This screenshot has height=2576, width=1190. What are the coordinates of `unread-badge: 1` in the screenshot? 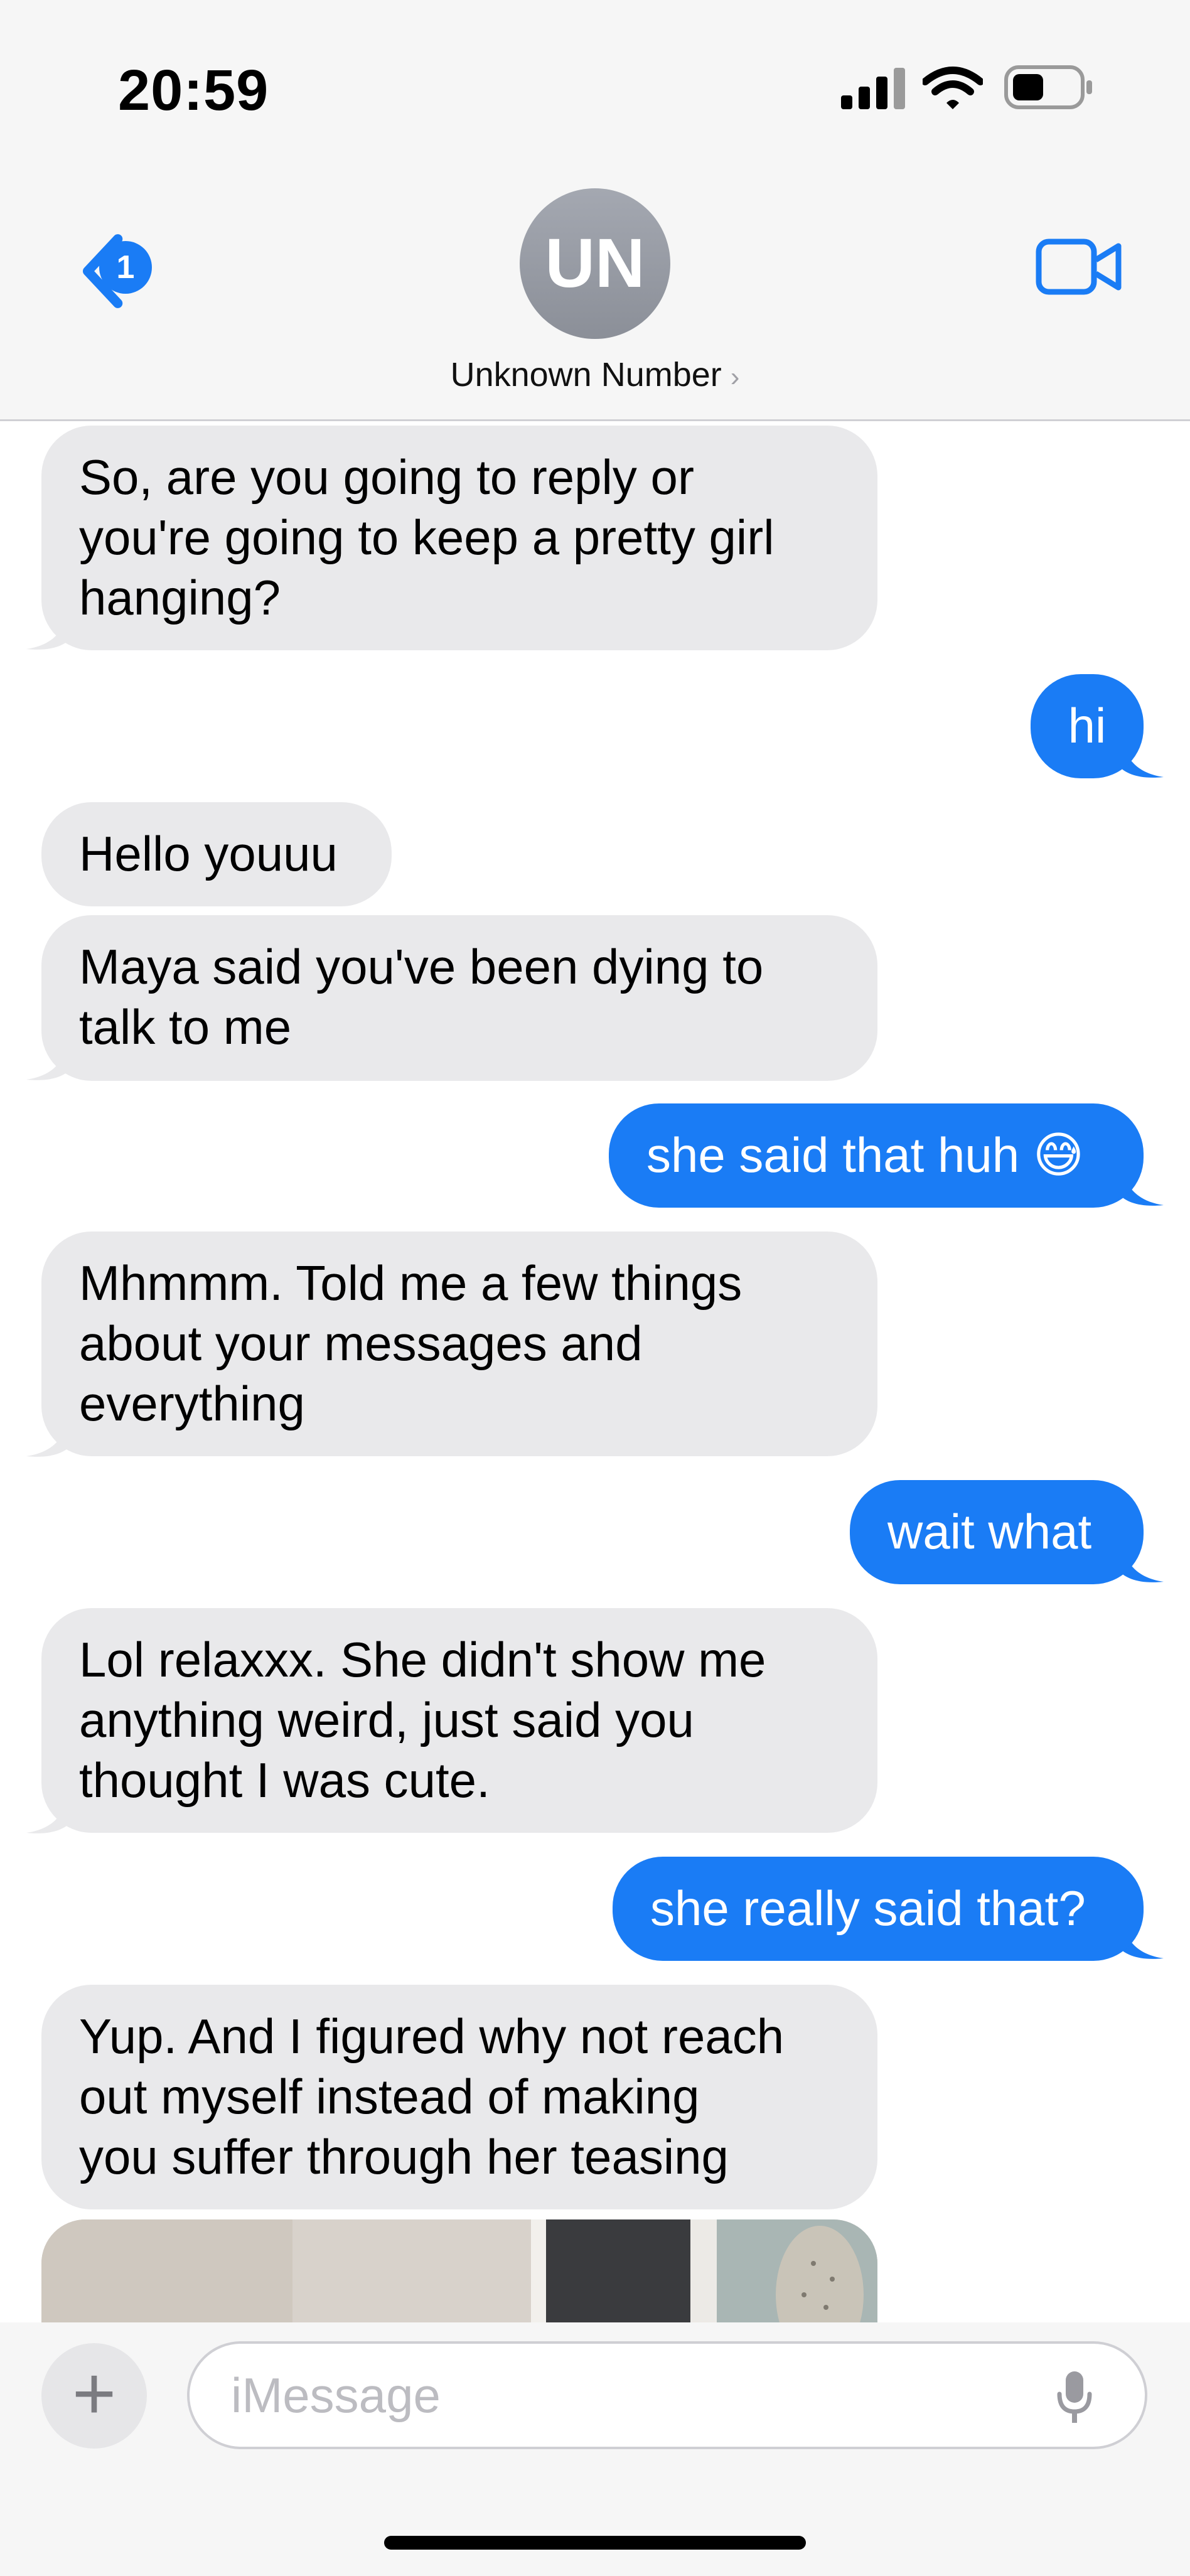 It's located at (125, 267).